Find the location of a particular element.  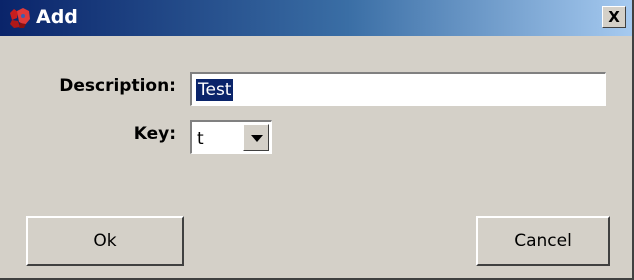

close-icon: X is located at coordinates (614, 17).